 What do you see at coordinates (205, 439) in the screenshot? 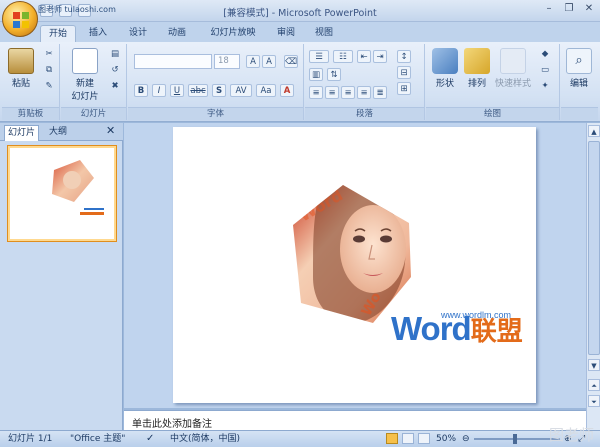
I see `language-status: 中文(简体，中国)` at bounding box center [205, 439].